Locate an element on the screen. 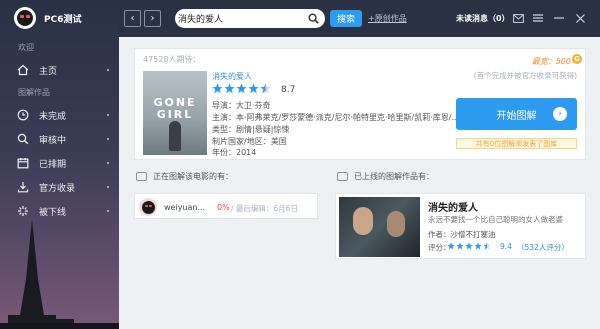  menu-icon is located at coordinates (538, 18).